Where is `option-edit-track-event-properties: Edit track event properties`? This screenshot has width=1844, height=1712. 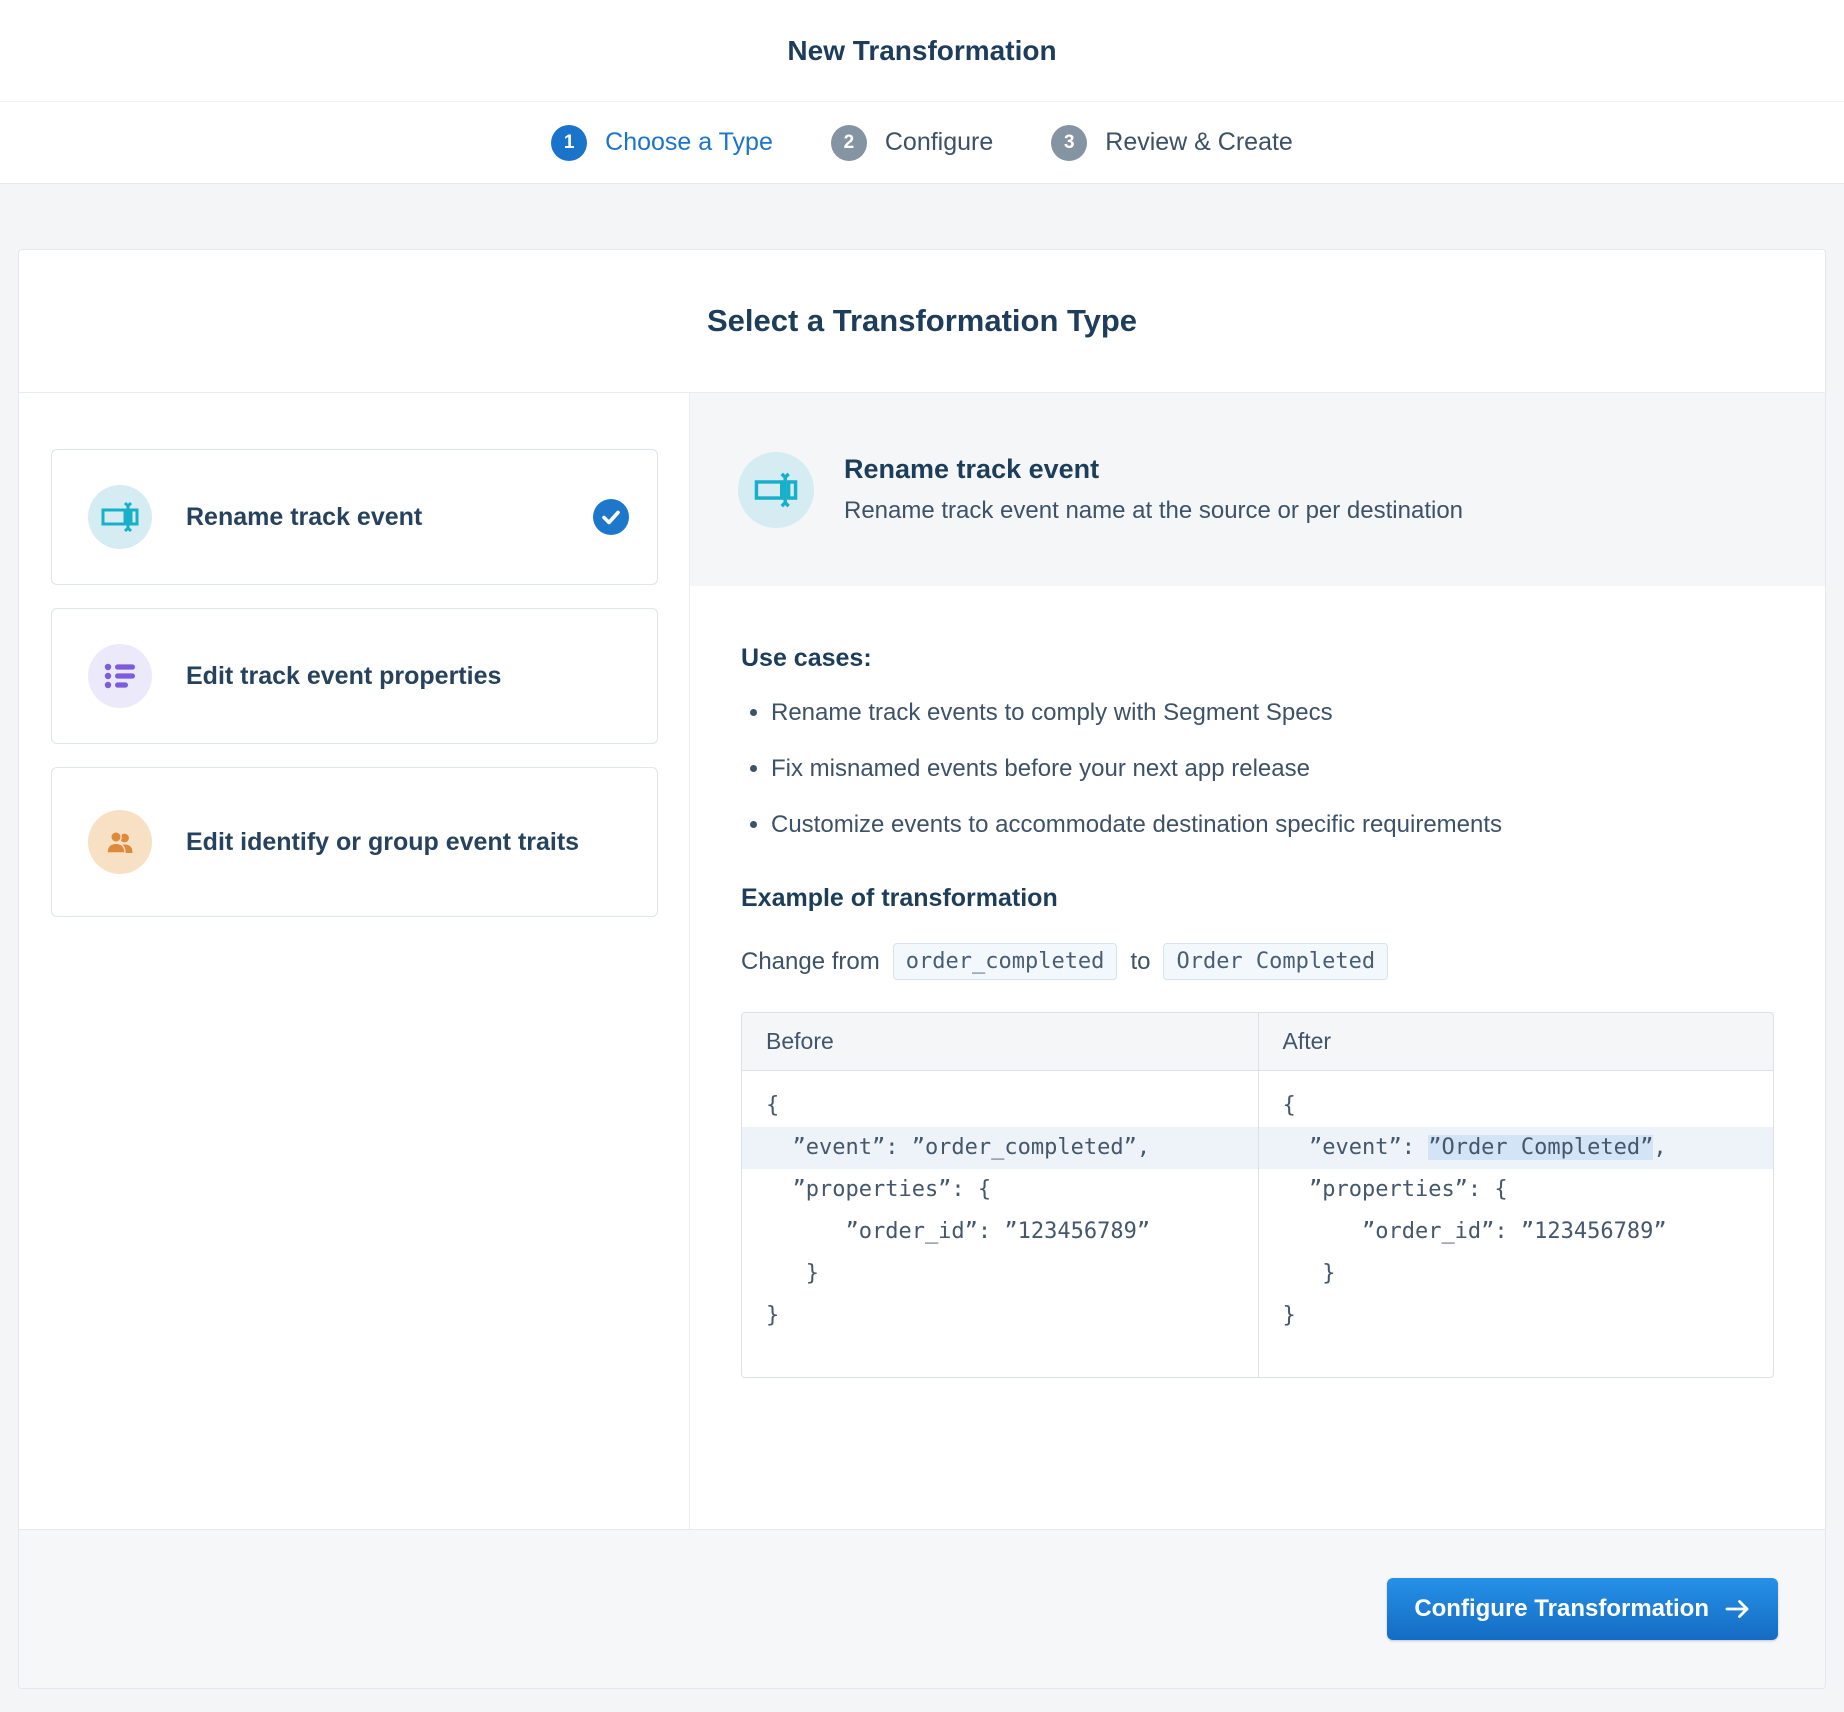
option-edit-track-event-properties: Edit track event properties is located at coordinates (354, 676).